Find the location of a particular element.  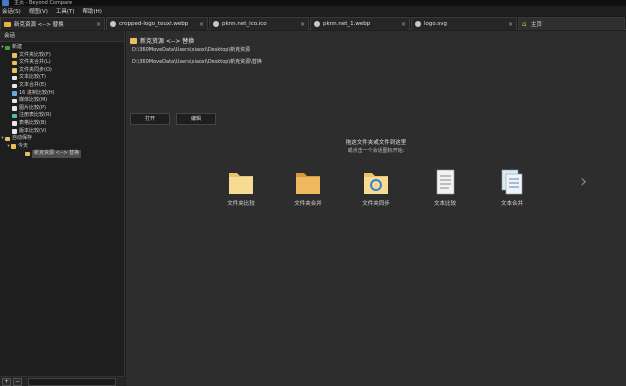

tree-item-registry-compare: 注册表比较(R) is located at coordinates (62, 116).